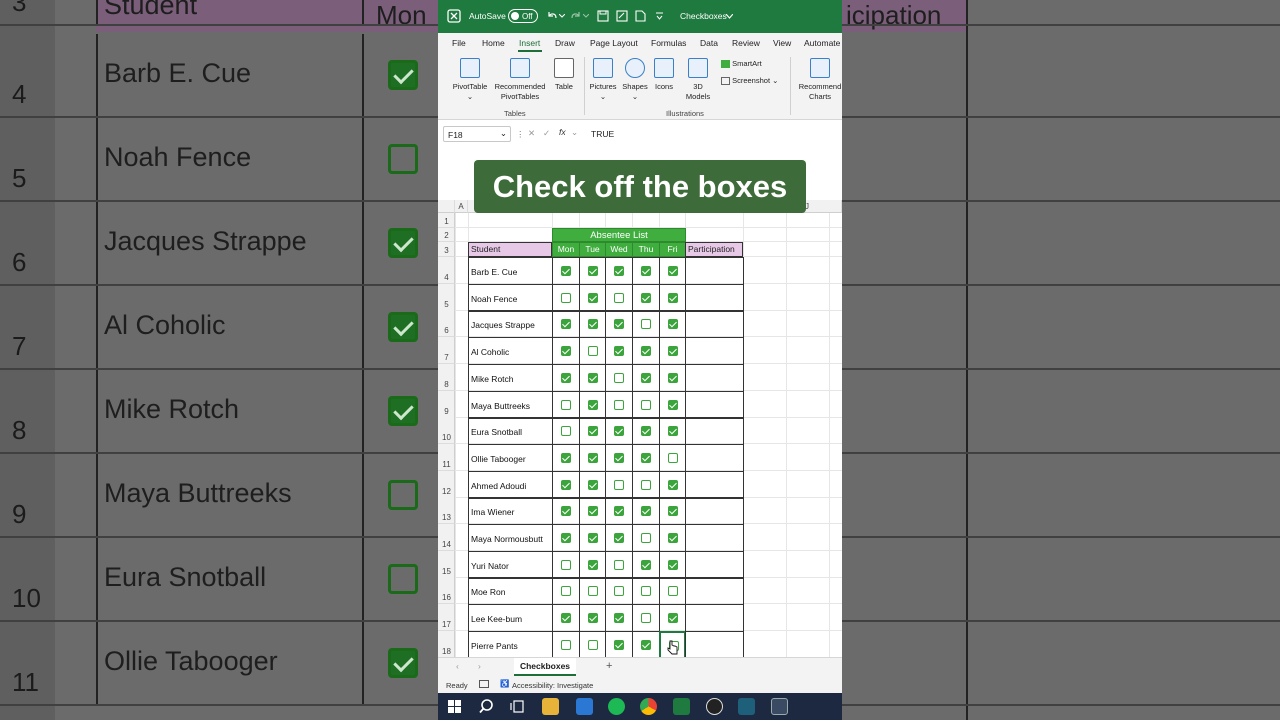 Image resolution: width=1280 pixels, height=720 pixels. What do you see at coordinates (484, 684) in the screenshot?
I see `macro-record-icon` at bounding box center [484, 684].